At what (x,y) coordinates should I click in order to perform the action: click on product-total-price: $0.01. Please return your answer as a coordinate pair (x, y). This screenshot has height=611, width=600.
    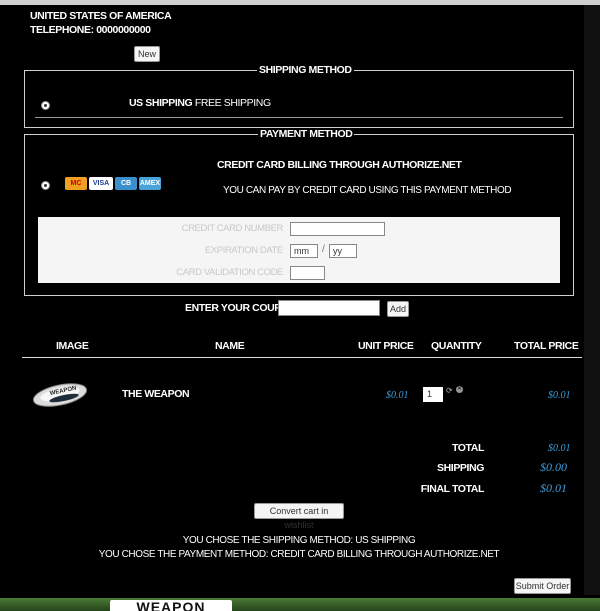
    Looking at the image, I should click on (559, 395).